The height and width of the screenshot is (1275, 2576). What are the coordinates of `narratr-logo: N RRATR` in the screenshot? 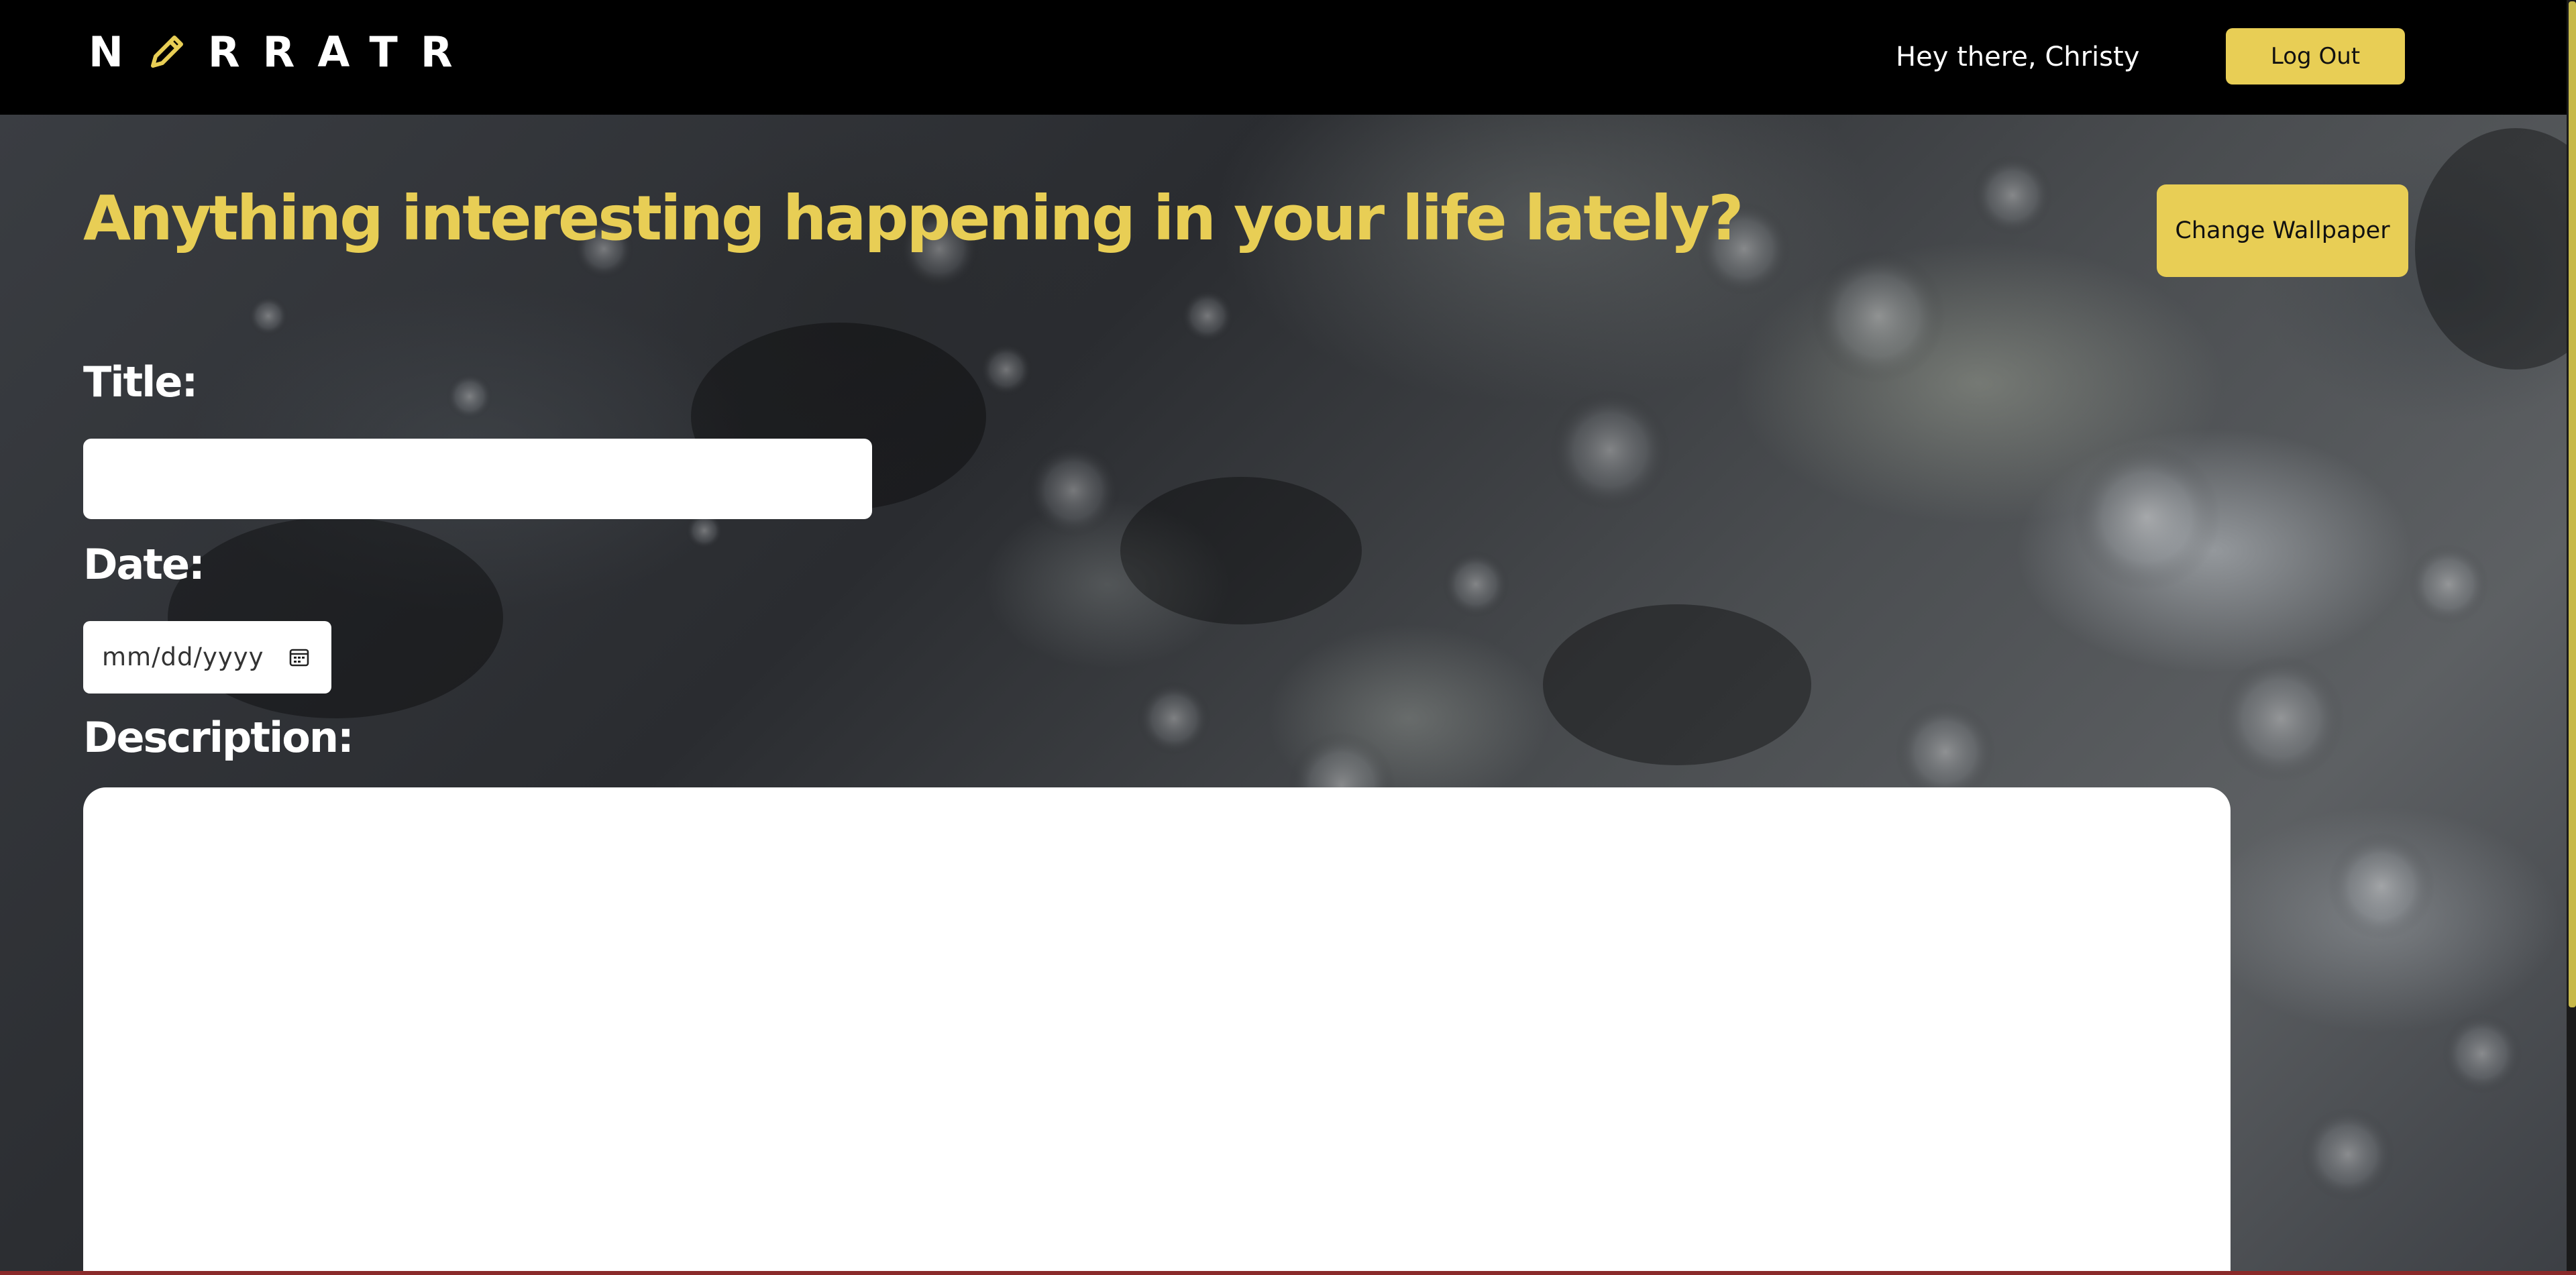 It's located at (282, 51).